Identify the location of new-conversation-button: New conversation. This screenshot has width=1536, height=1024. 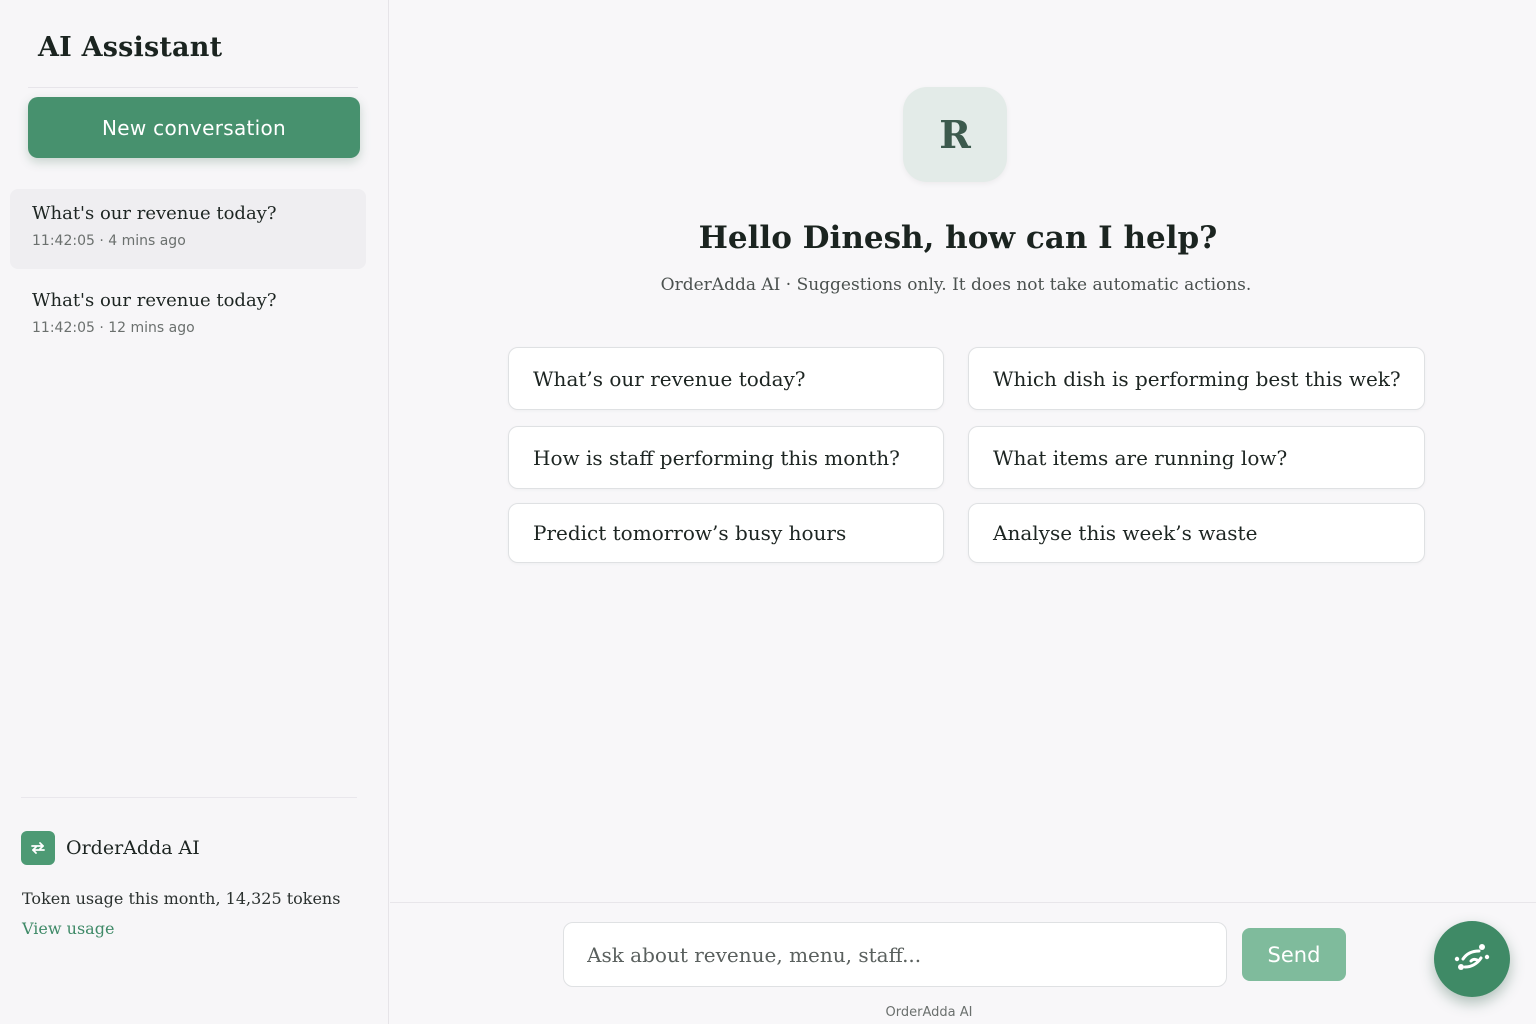
(194, 127).